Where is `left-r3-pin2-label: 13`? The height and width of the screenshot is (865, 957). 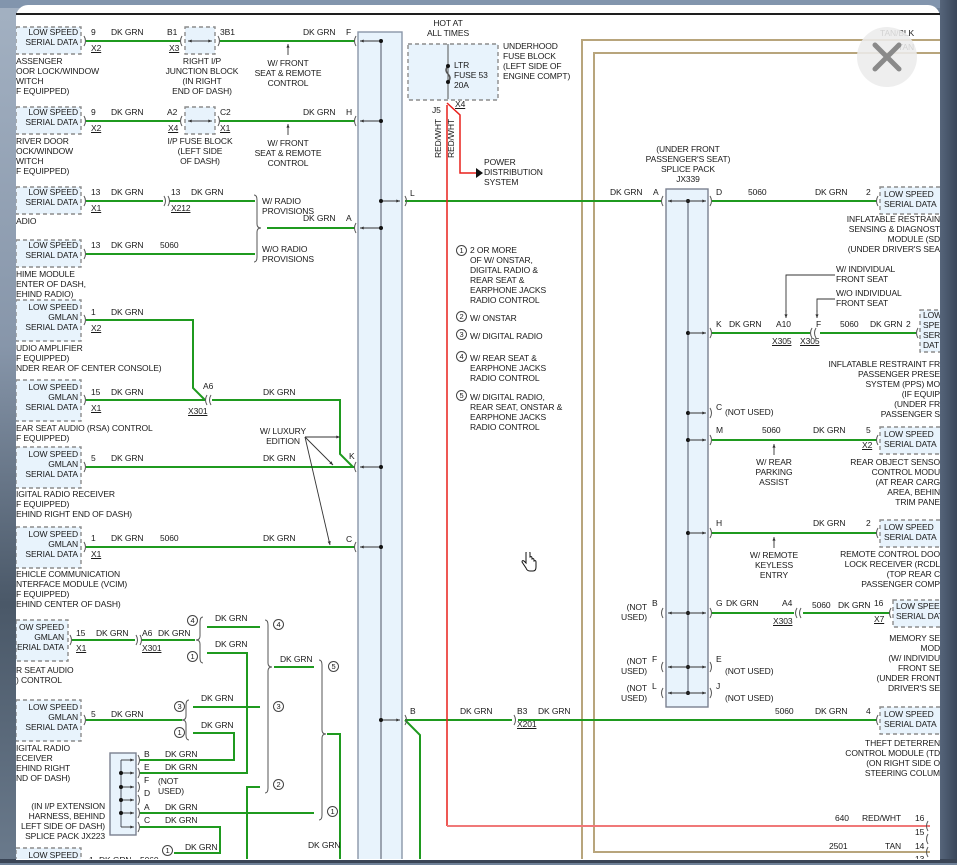 left-r3-pin2-label: 13 is located at coordinates (176, 192).